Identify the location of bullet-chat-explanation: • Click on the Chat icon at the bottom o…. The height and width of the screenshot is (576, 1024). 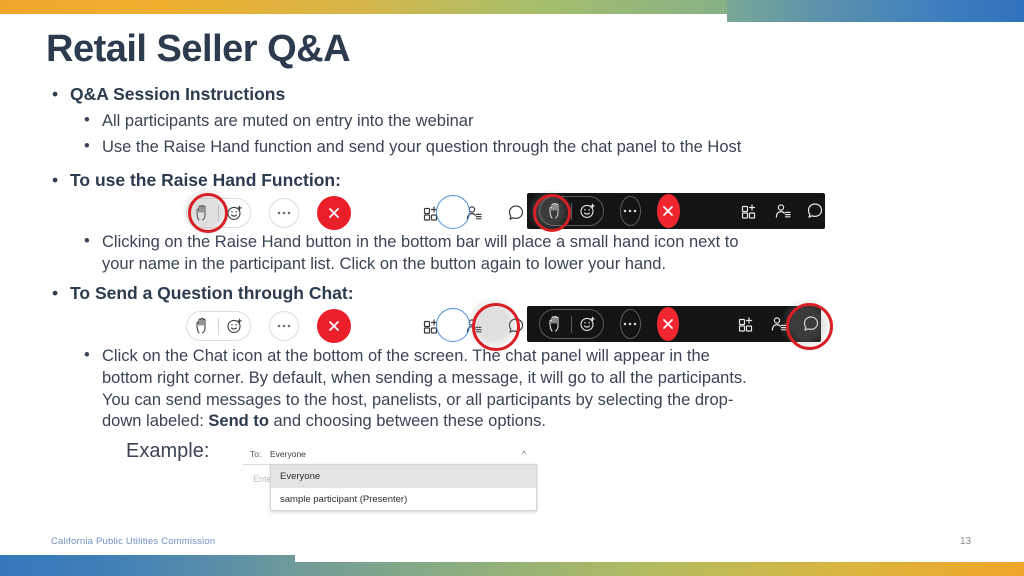
(524, 389).